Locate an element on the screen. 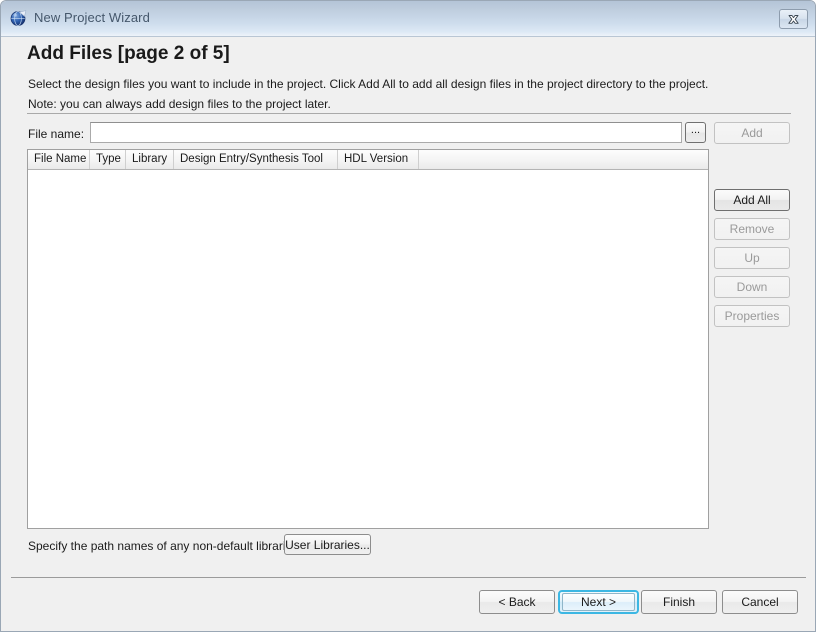 The height and width of the screenshot is (632, 816). up-button: Up is located at coordinates (752, 258).